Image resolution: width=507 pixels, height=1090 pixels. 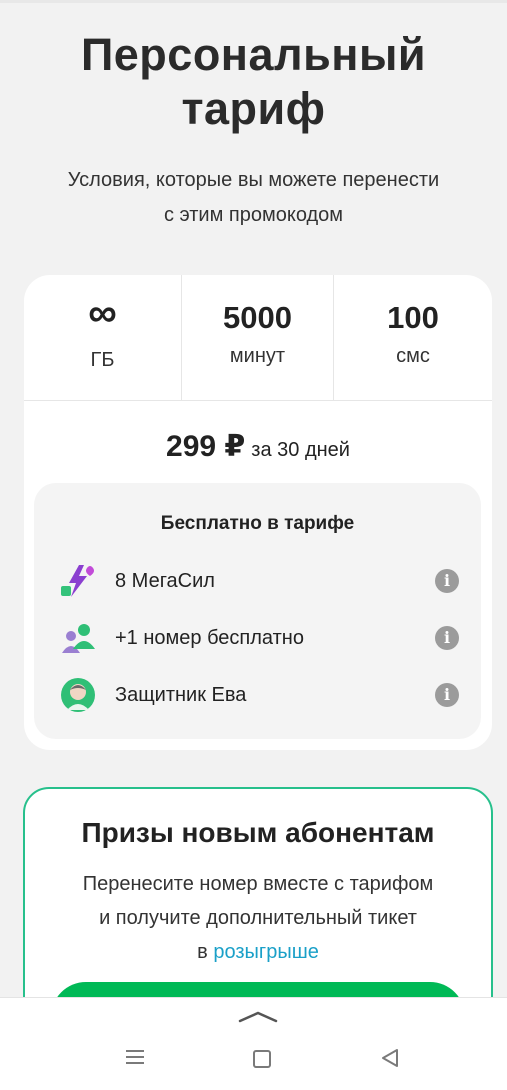 I want to click on price-row: 299 ₽ за 30 дней, so click(x=258, y=446).